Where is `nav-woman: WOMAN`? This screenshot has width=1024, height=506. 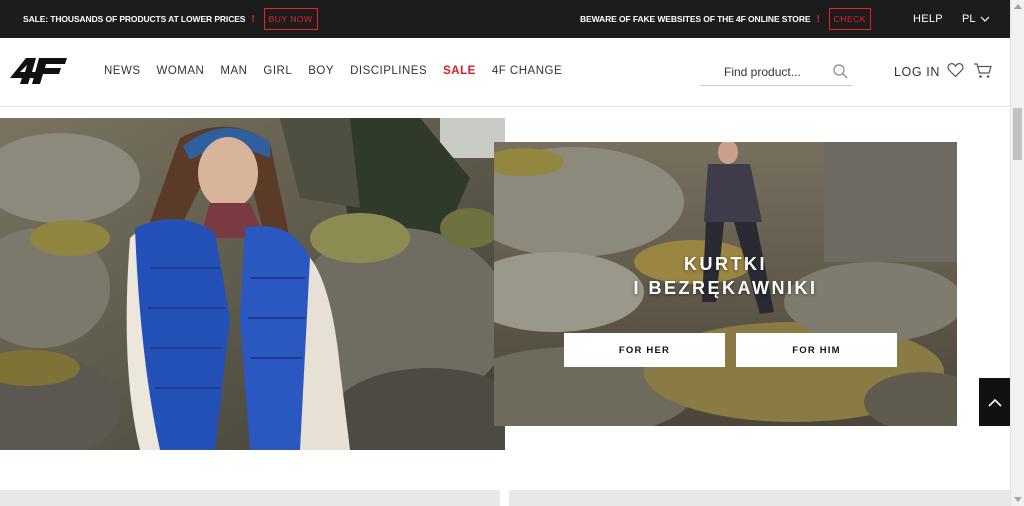
nav-woman: WOMAN is located at coordinates (181, 71).